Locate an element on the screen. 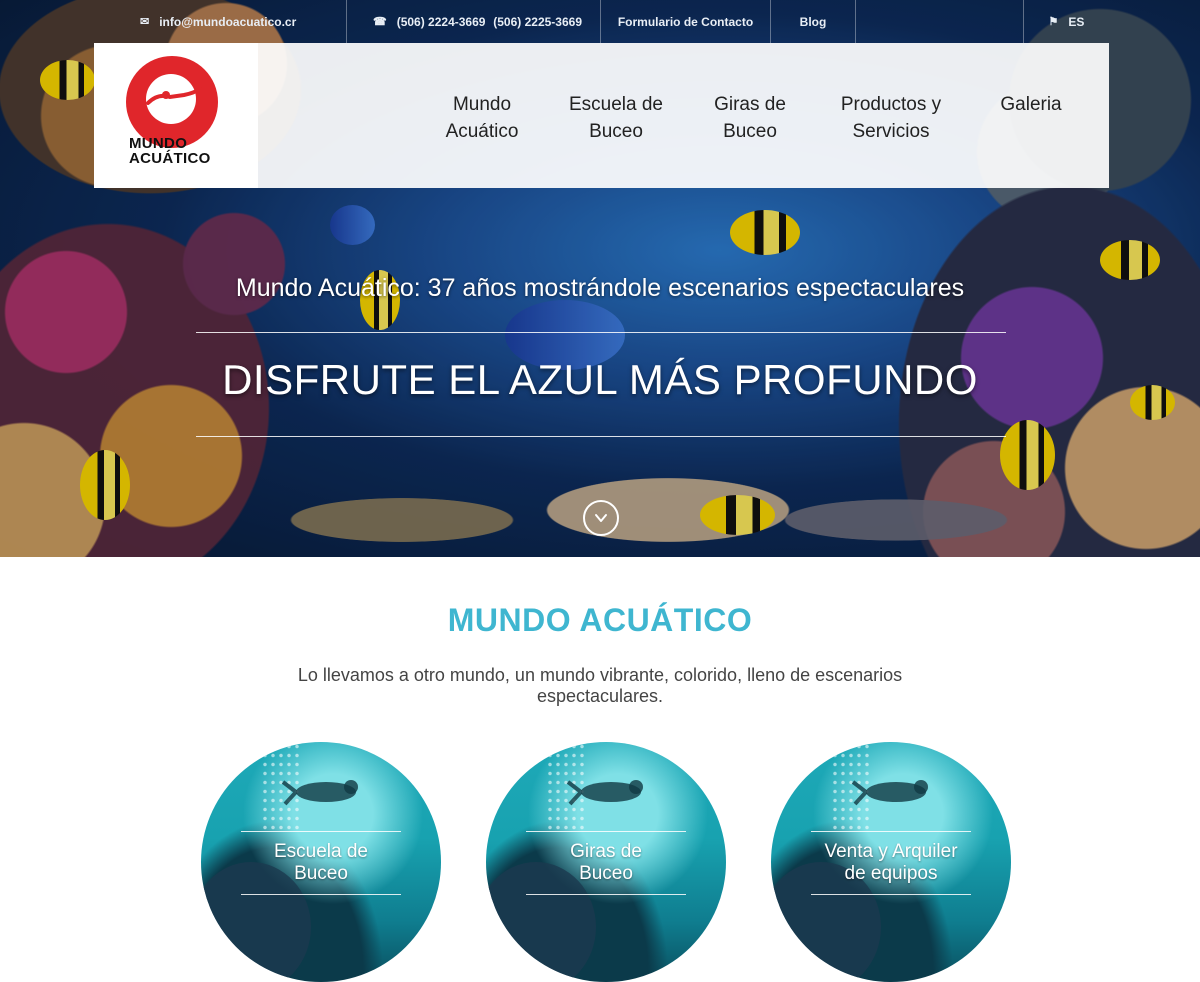 Image resolution: width=1200 pixels, height=982 pixels. nav-label: Servicios is located at coordinates (891, 131).